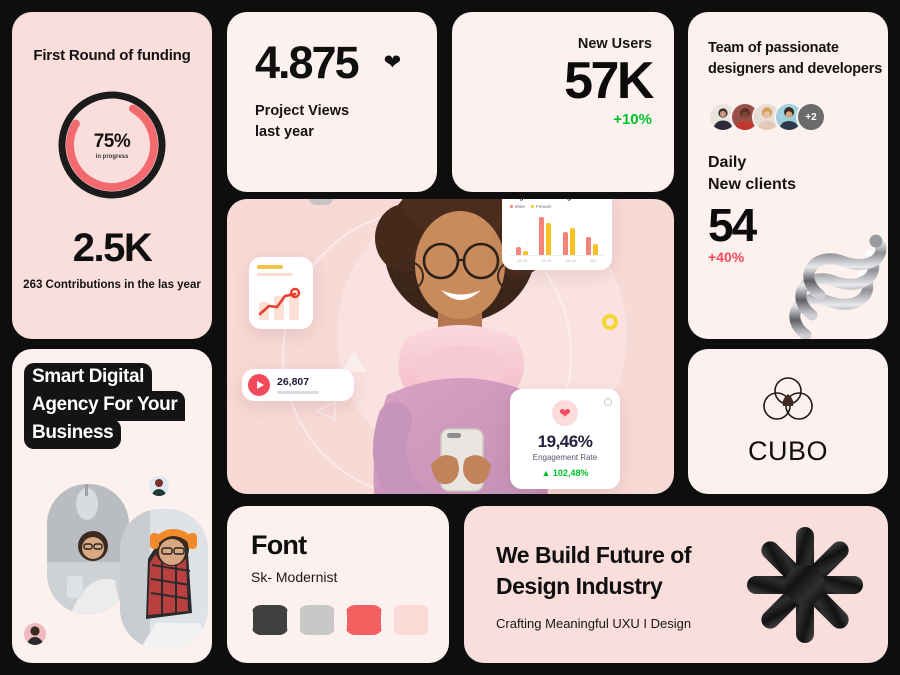  I want to click on color-swatch-row, so click(350, 620).